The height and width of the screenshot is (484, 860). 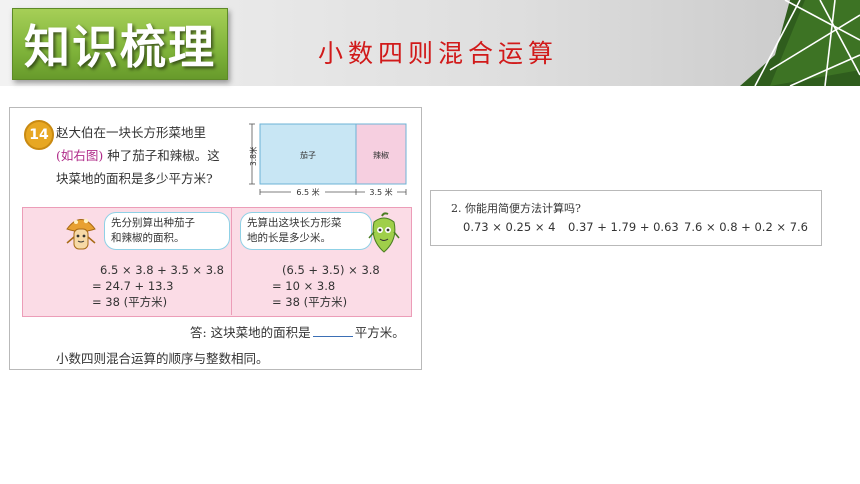 What do you see at coordinates (253, 156) in the screenshot?
I see `height-label: 3.8米` at bounding box center [253, 156].